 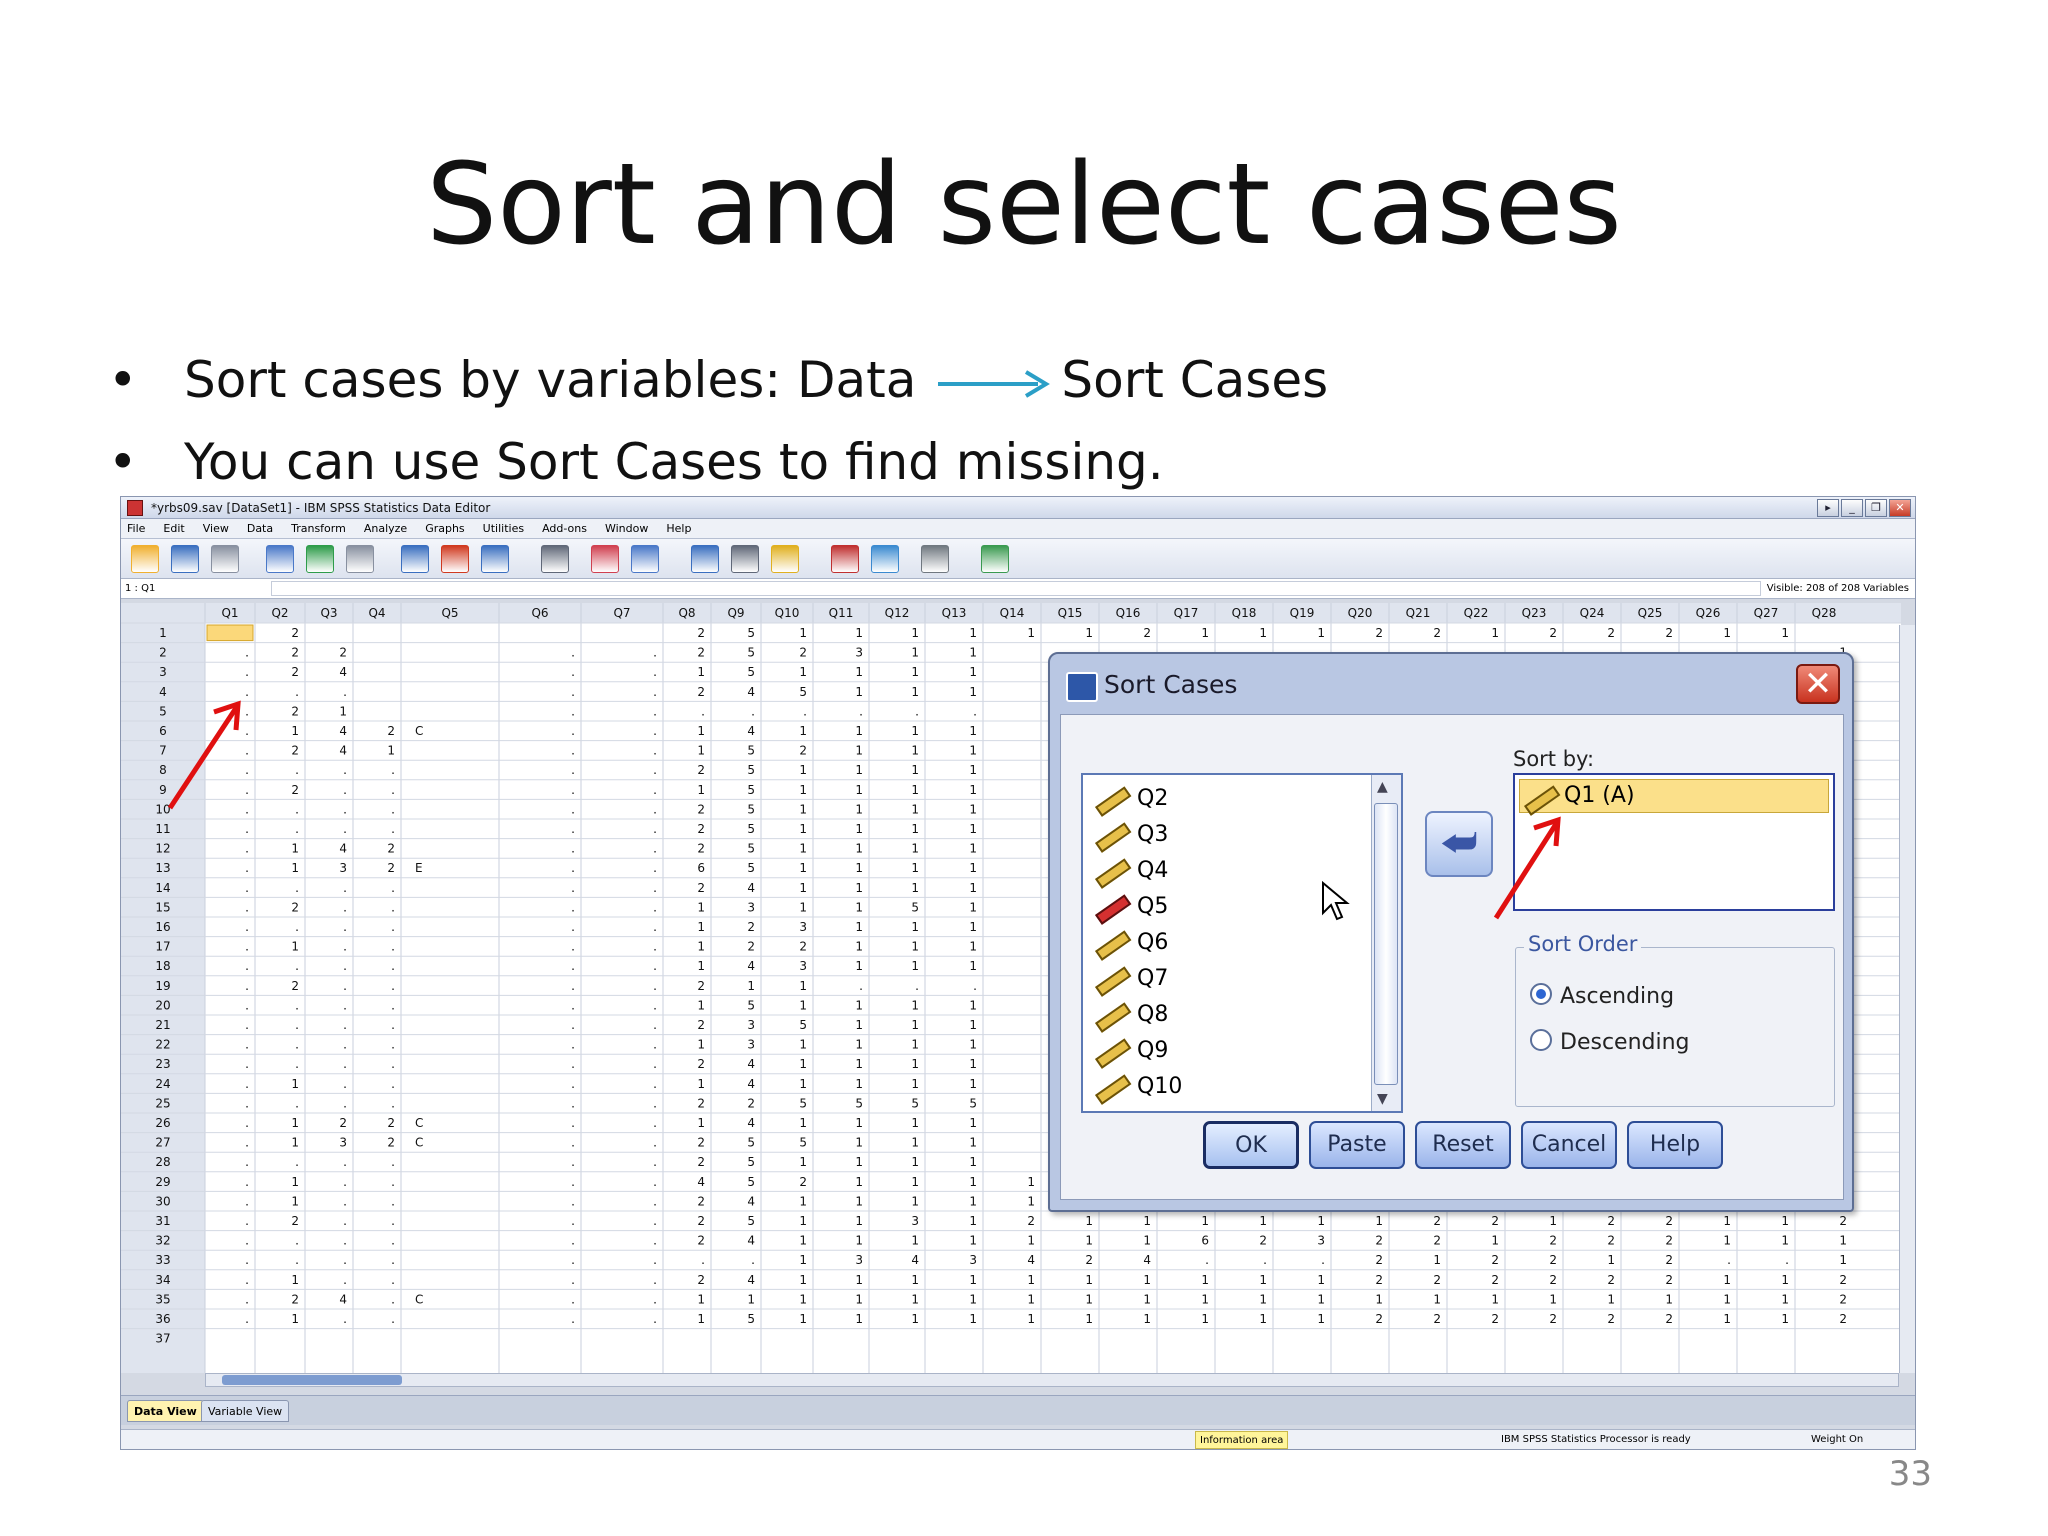 I want to click on variable-item: Q8, so click(x=1129, y=1015).